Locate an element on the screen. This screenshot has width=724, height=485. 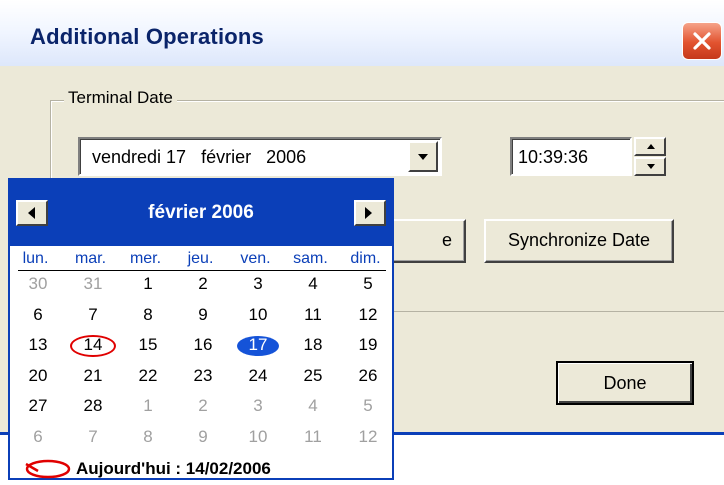
time-picker: 10:39:36 is located at coordinates (571, 156).